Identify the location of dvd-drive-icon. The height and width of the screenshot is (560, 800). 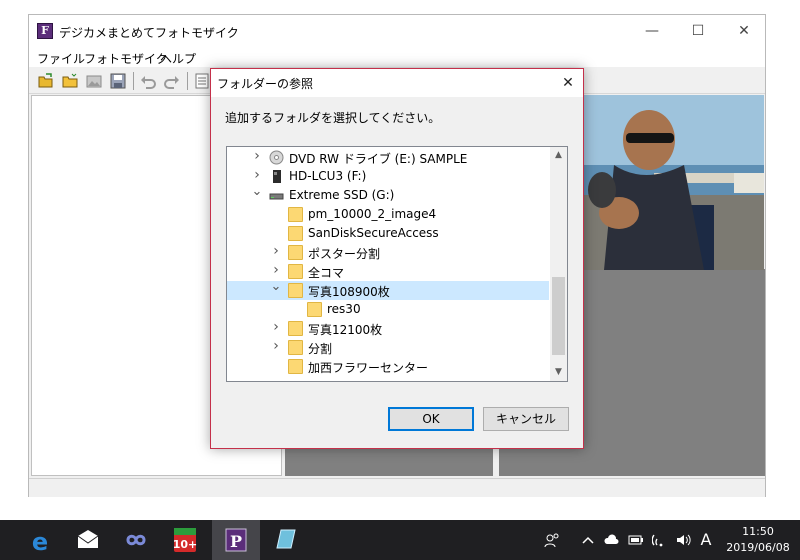
(276, 157).